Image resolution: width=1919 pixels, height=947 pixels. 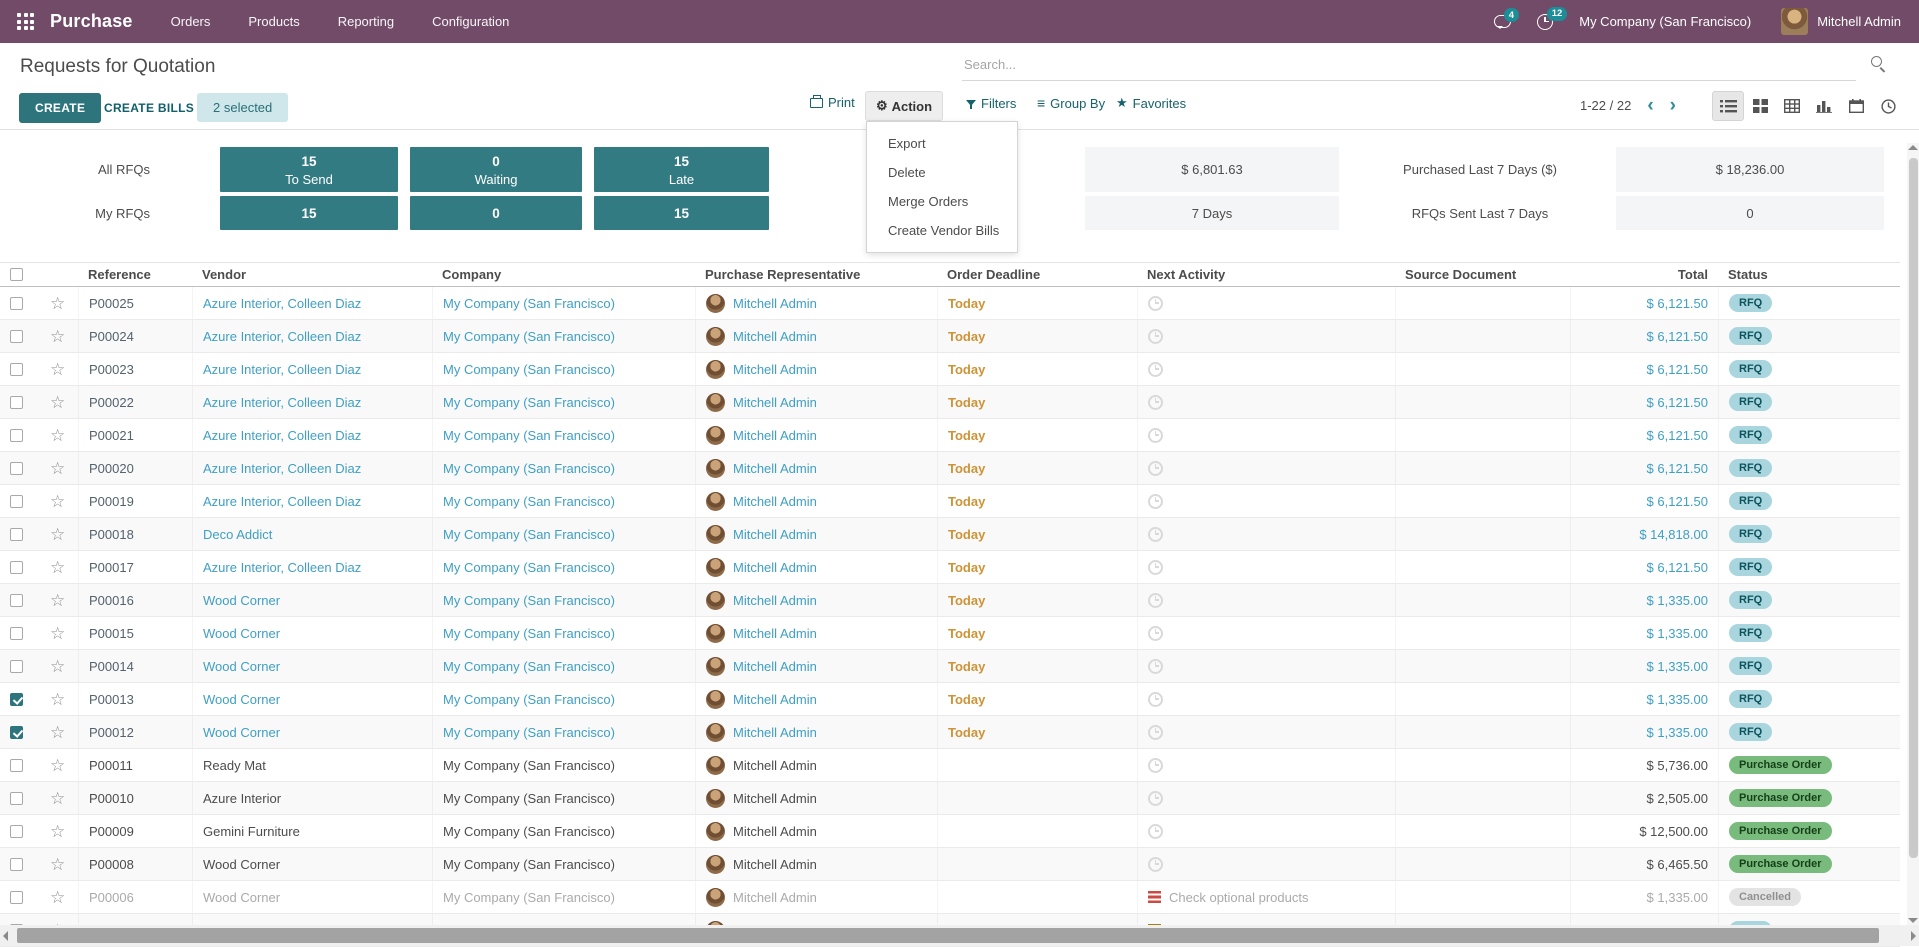 What do you see at coordinates (942, 201) in the screenshot?
I see `menu-item-merge-orders: Merge Orders` at bounding box center [942, 201].